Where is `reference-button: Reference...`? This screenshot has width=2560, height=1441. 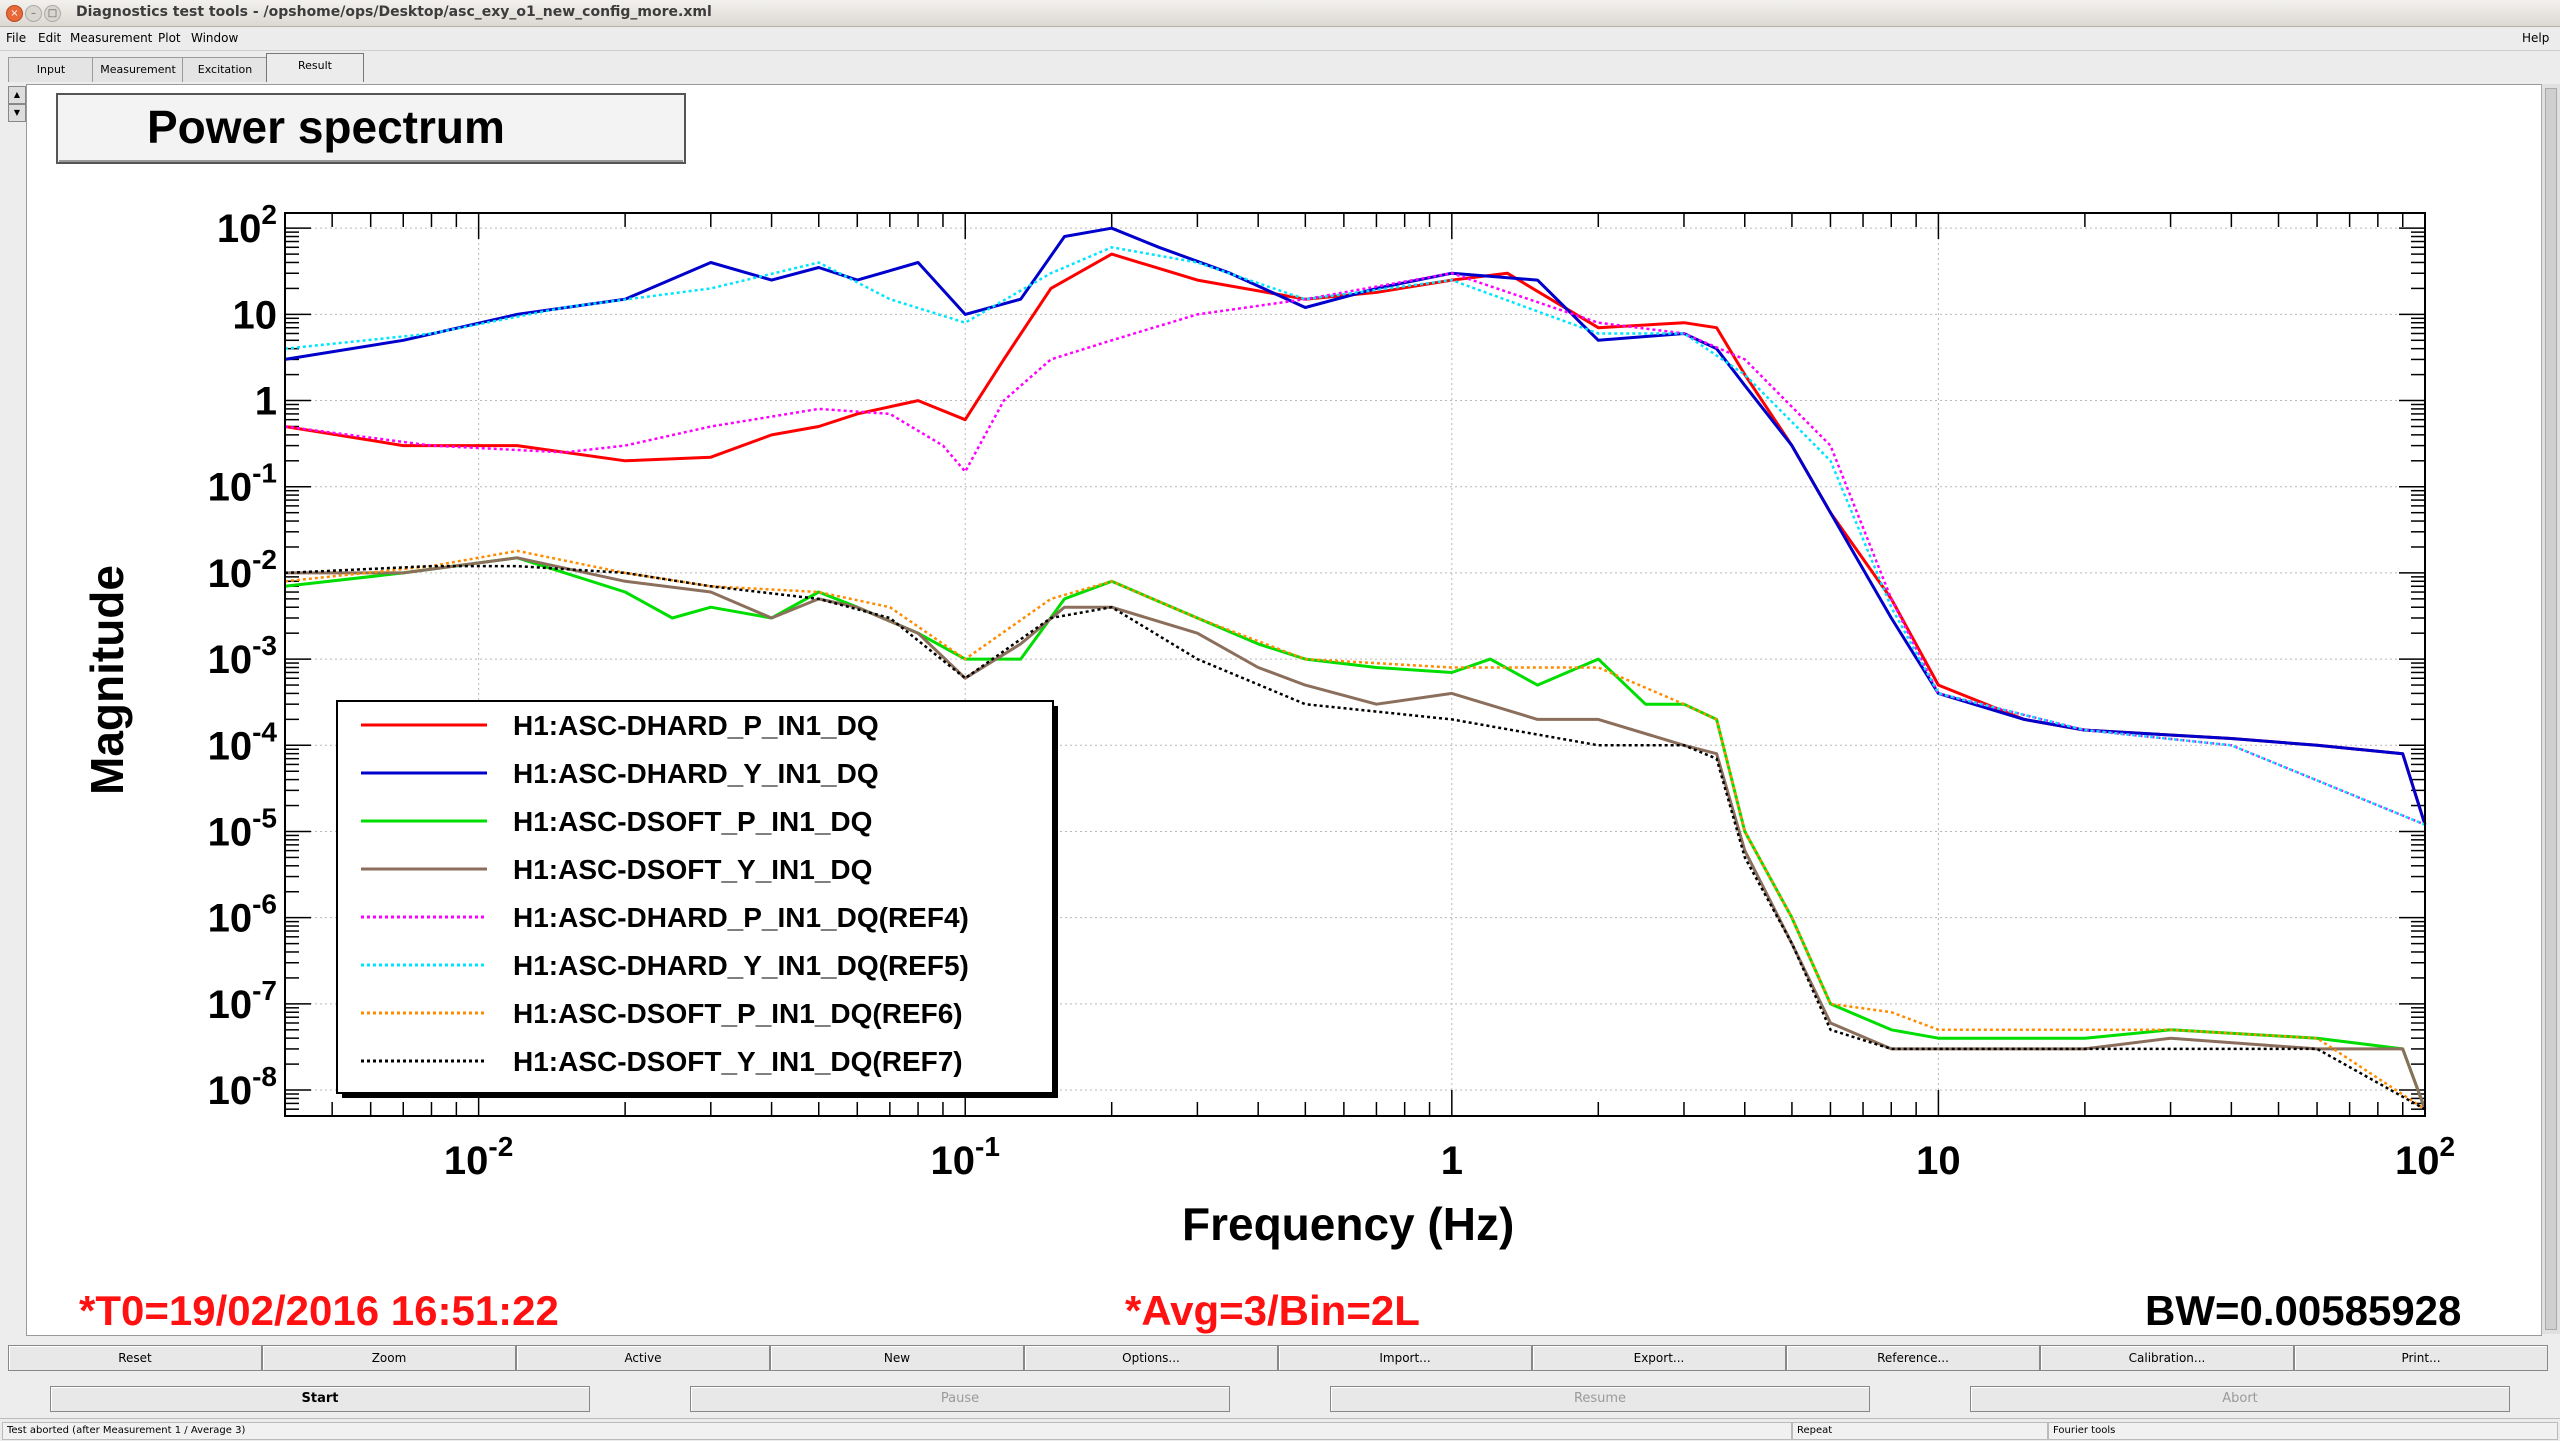 reference-button: Reference... is located at coordinates (1913, 1358).